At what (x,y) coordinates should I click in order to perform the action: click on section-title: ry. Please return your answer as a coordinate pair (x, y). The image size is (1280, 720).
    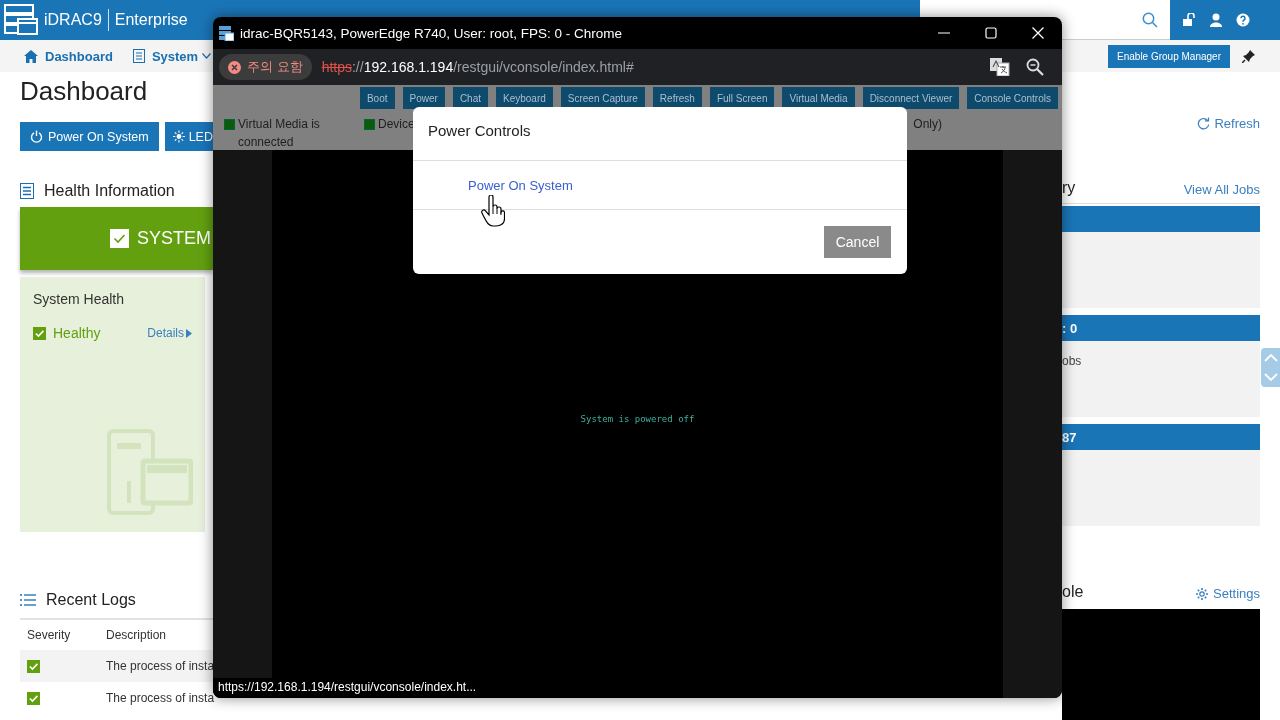
    Looking at the image, I should click on (1069, 188).